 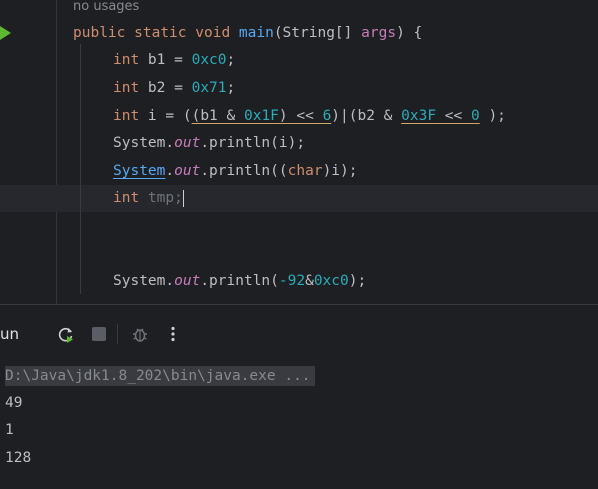 I want to click on code-line-b1: int b1 = 0xc0;, so click(x=174, y=60).